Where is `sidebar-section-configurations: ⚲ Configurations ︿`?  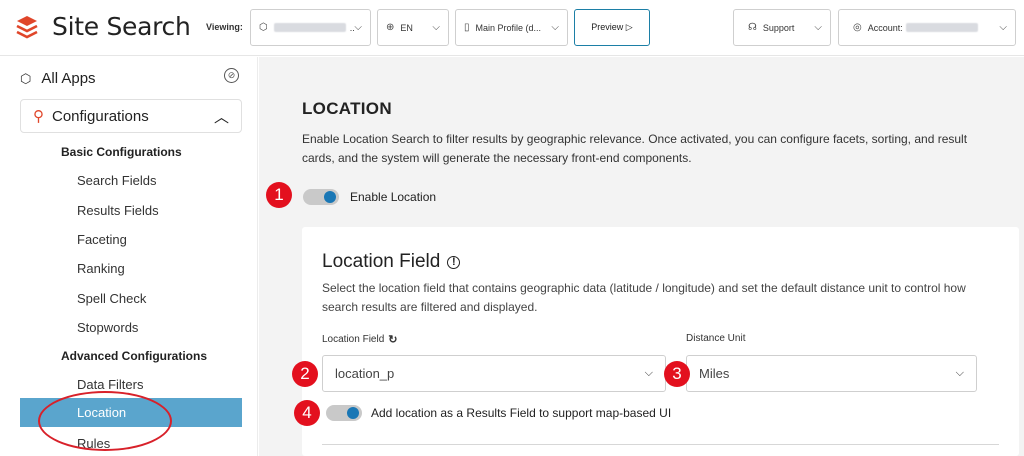 sidebar-section-configurations: ⚲ Configurations ︿ is located at coordinates (131, 116).